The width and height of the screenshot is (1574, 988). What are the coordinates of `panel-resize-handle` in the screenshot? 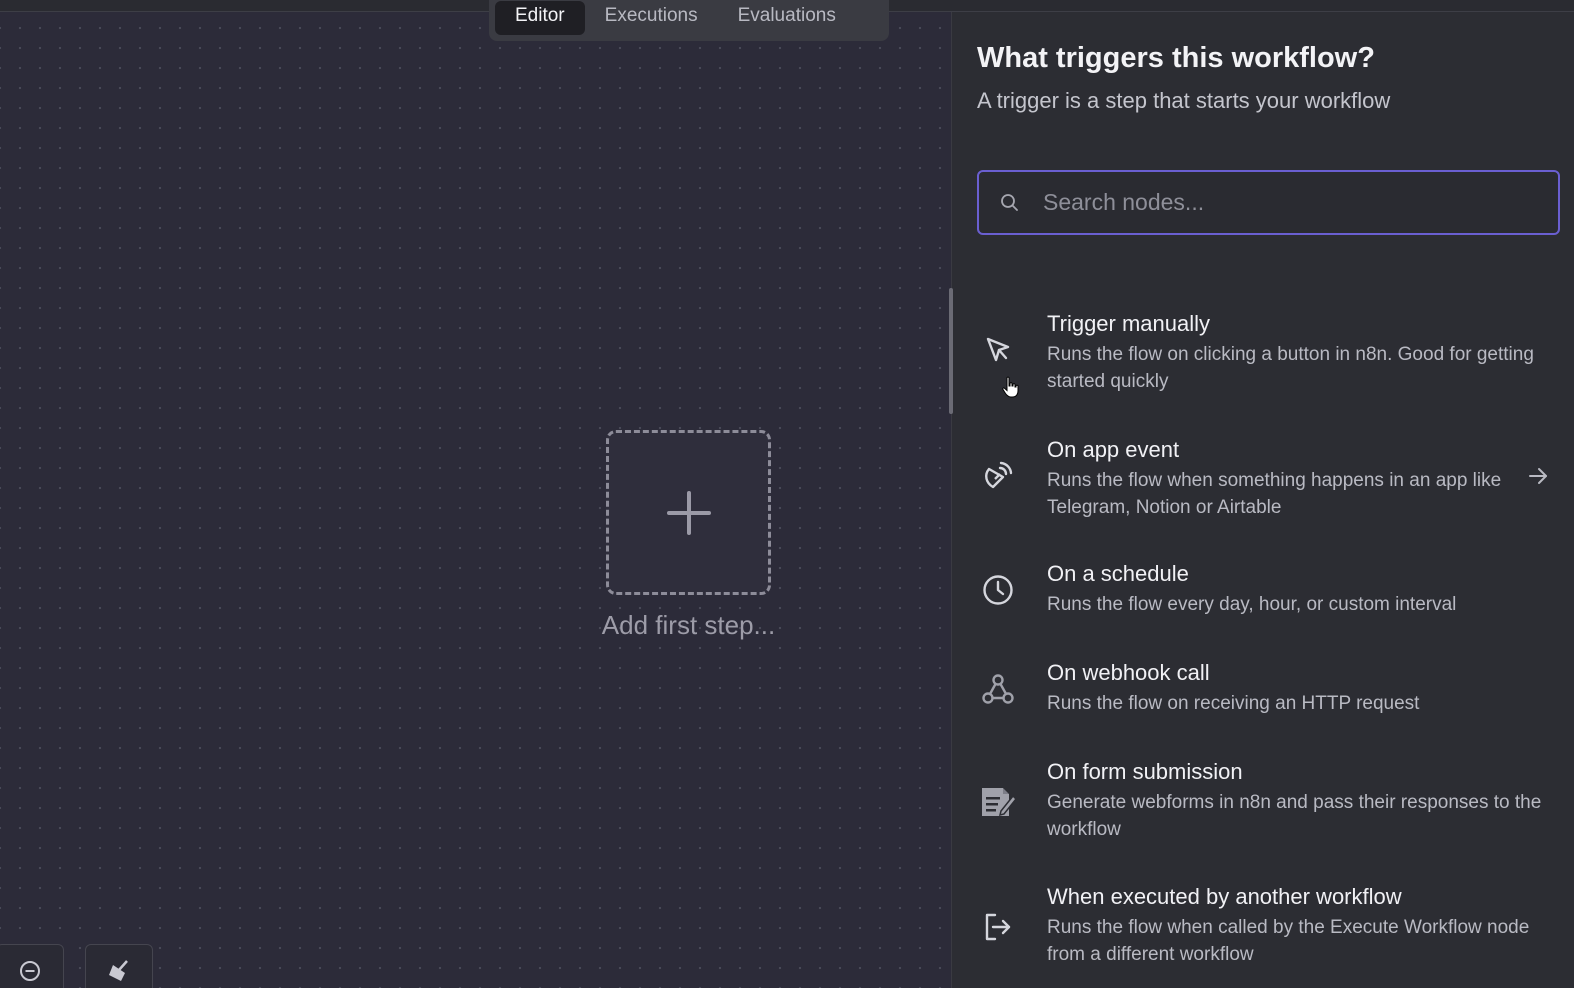 It's located at (951, 351).